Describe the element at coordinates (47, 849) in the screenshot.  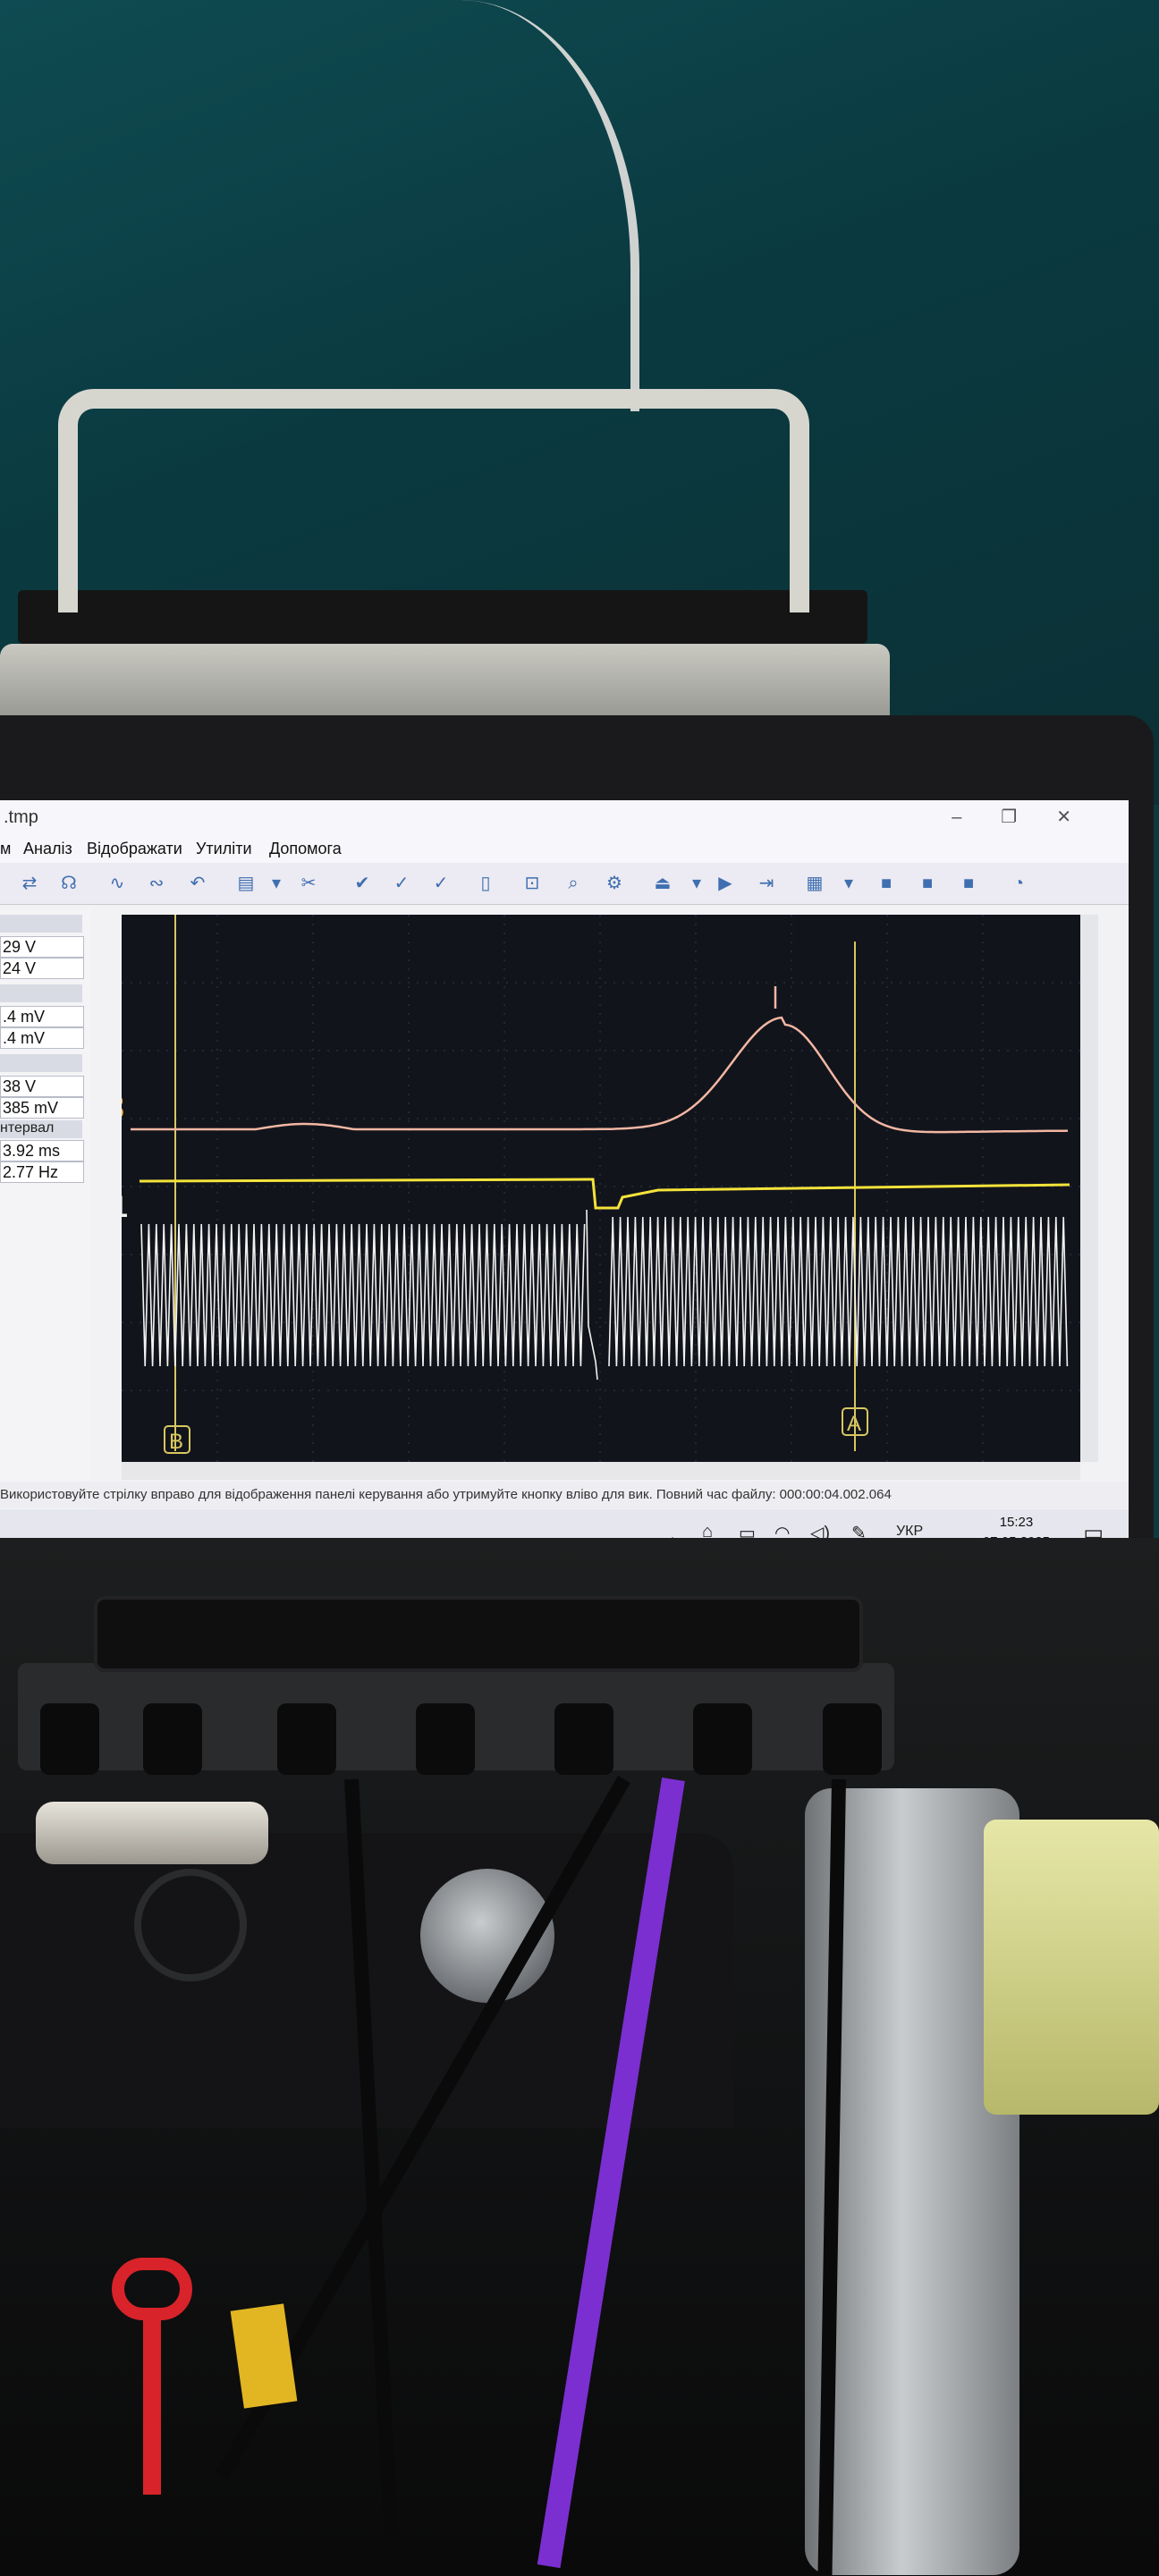
I see `menu-analysis: Аналіз` at that location.